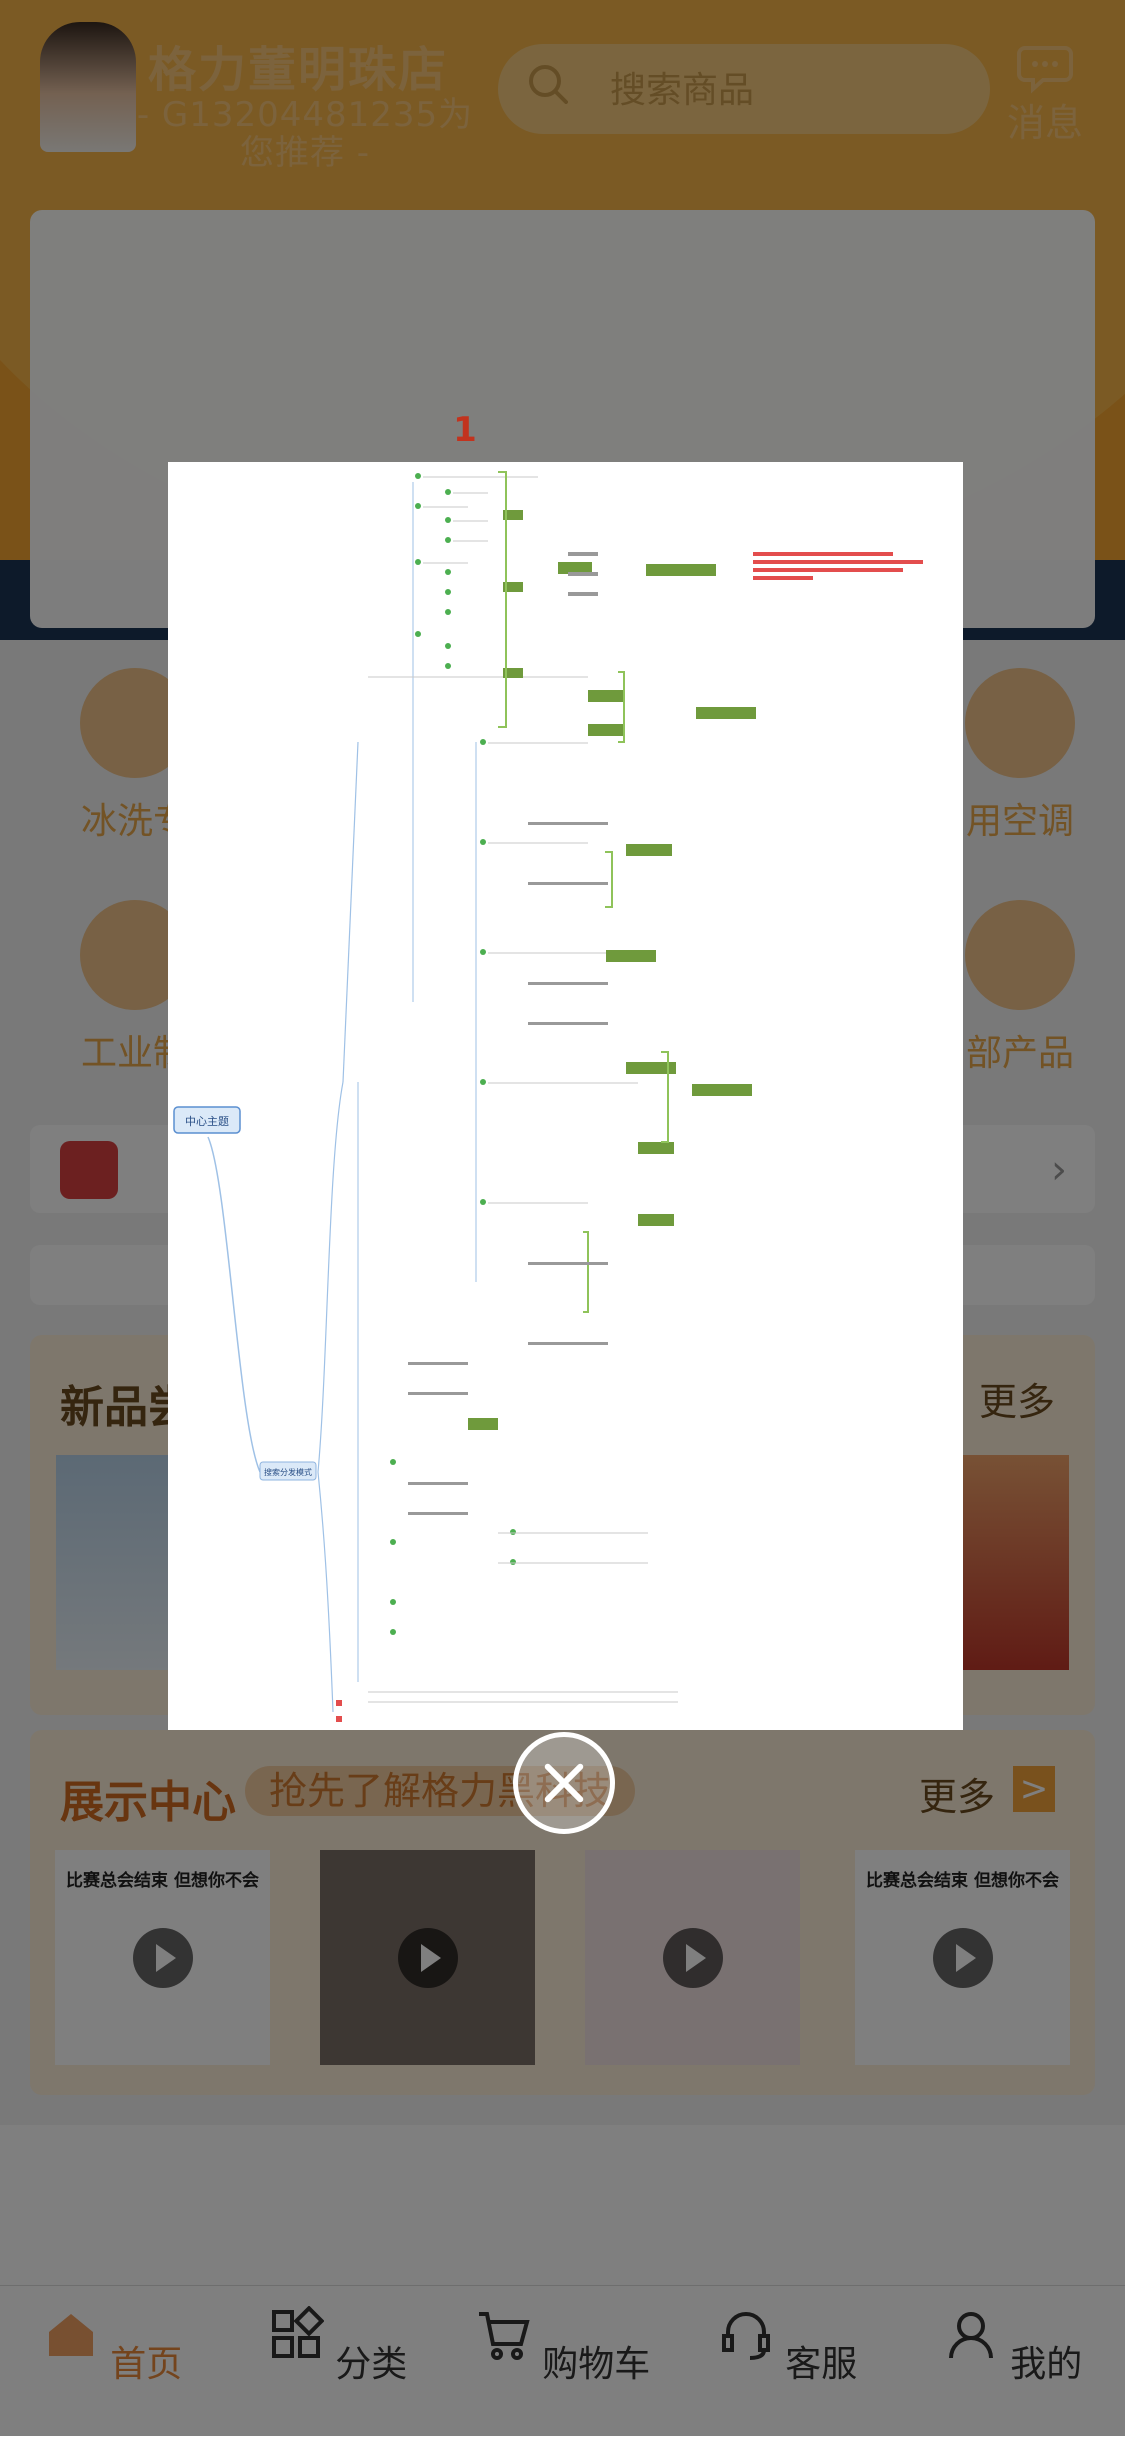 The height and width of the screenshot is (2437, 1125). What do you see at coordinates (288, 1472) in the screenshot?
I see `mindmap-branch-label: 搜索分发模式` at bounding box center [288, 1472].